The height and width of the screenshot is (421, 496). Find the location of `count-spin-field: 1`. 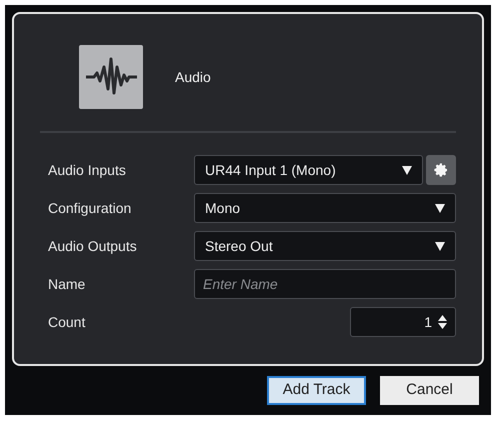

count-spin-field: 1 is located at coordinates (403, 322).